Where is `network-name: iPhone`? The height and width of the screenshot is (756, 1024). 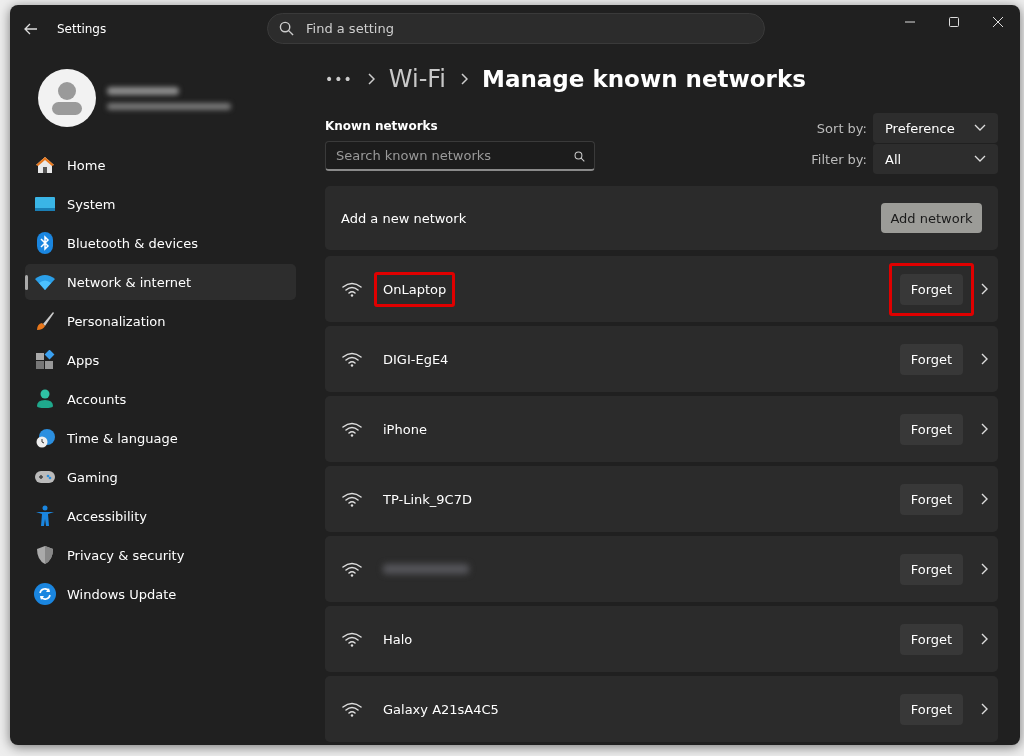
network-name: iPhone is located at coordinates (405, 429).